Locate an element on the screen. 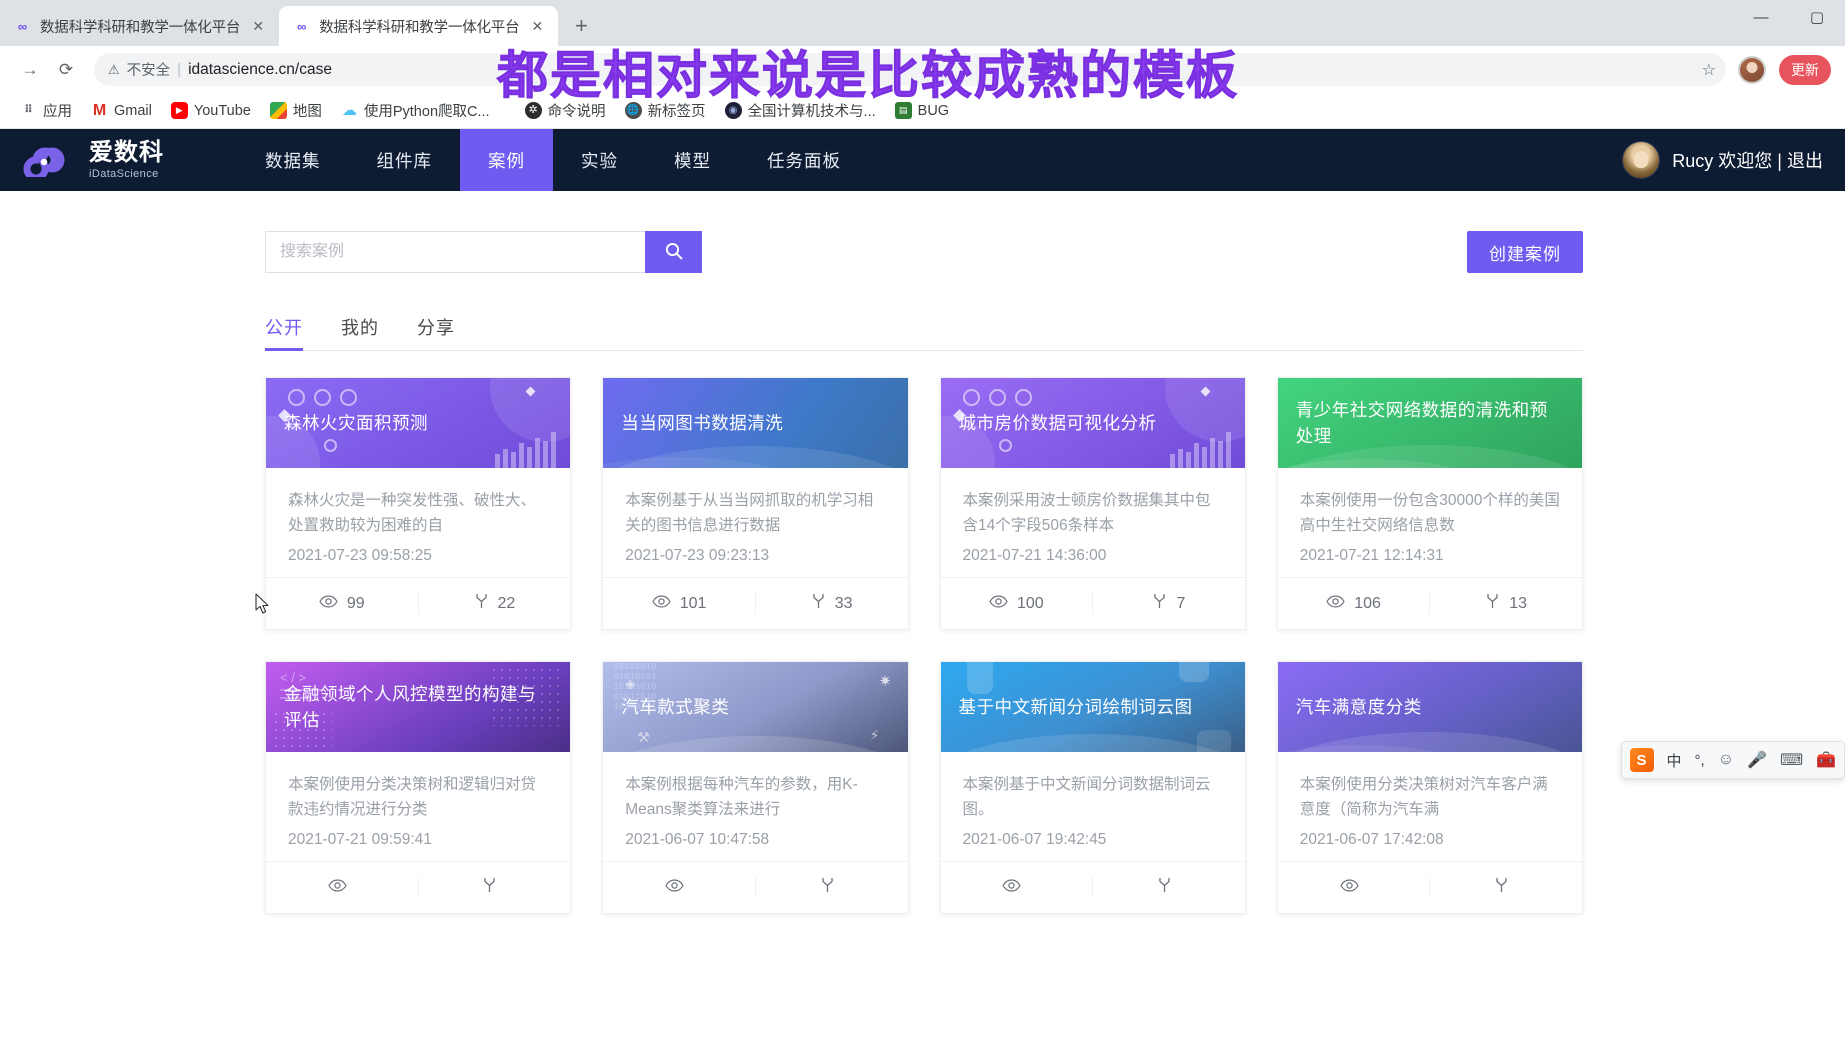  tab-shared: 分享 is located at coordinates (436, 332).